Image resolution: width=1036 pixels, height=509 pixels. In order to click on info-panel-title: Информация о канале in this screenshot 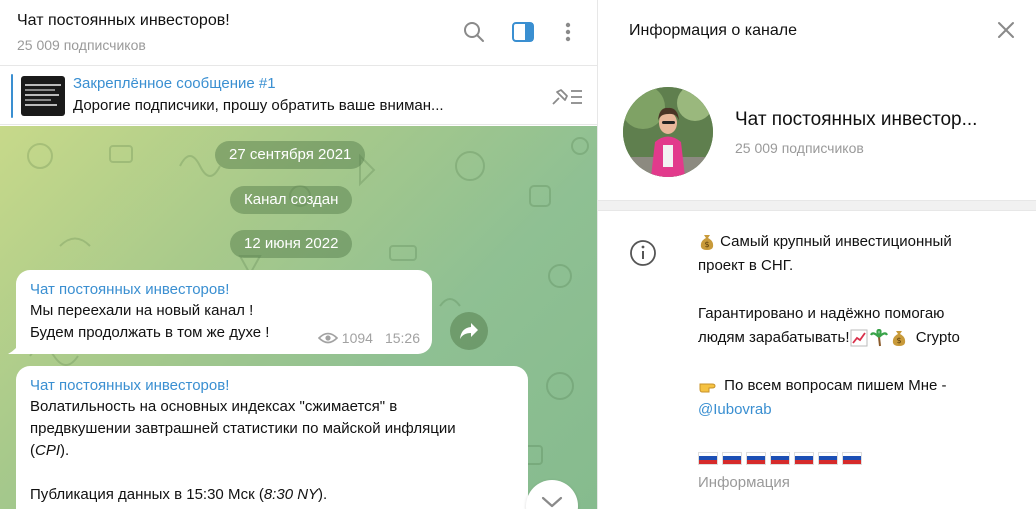, I will do `click(713, 30)`.